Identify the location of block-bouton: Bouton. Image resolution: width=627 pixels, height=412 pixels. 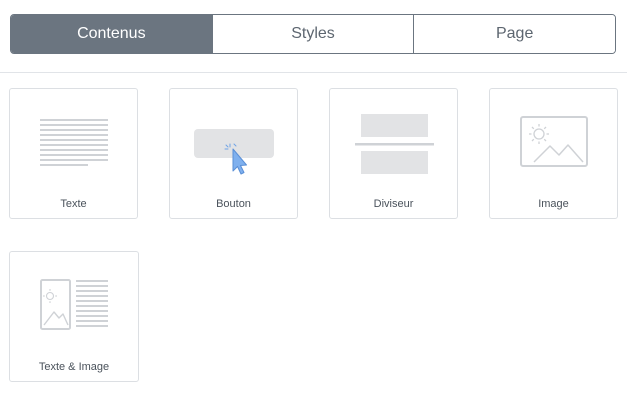
(233, 153).